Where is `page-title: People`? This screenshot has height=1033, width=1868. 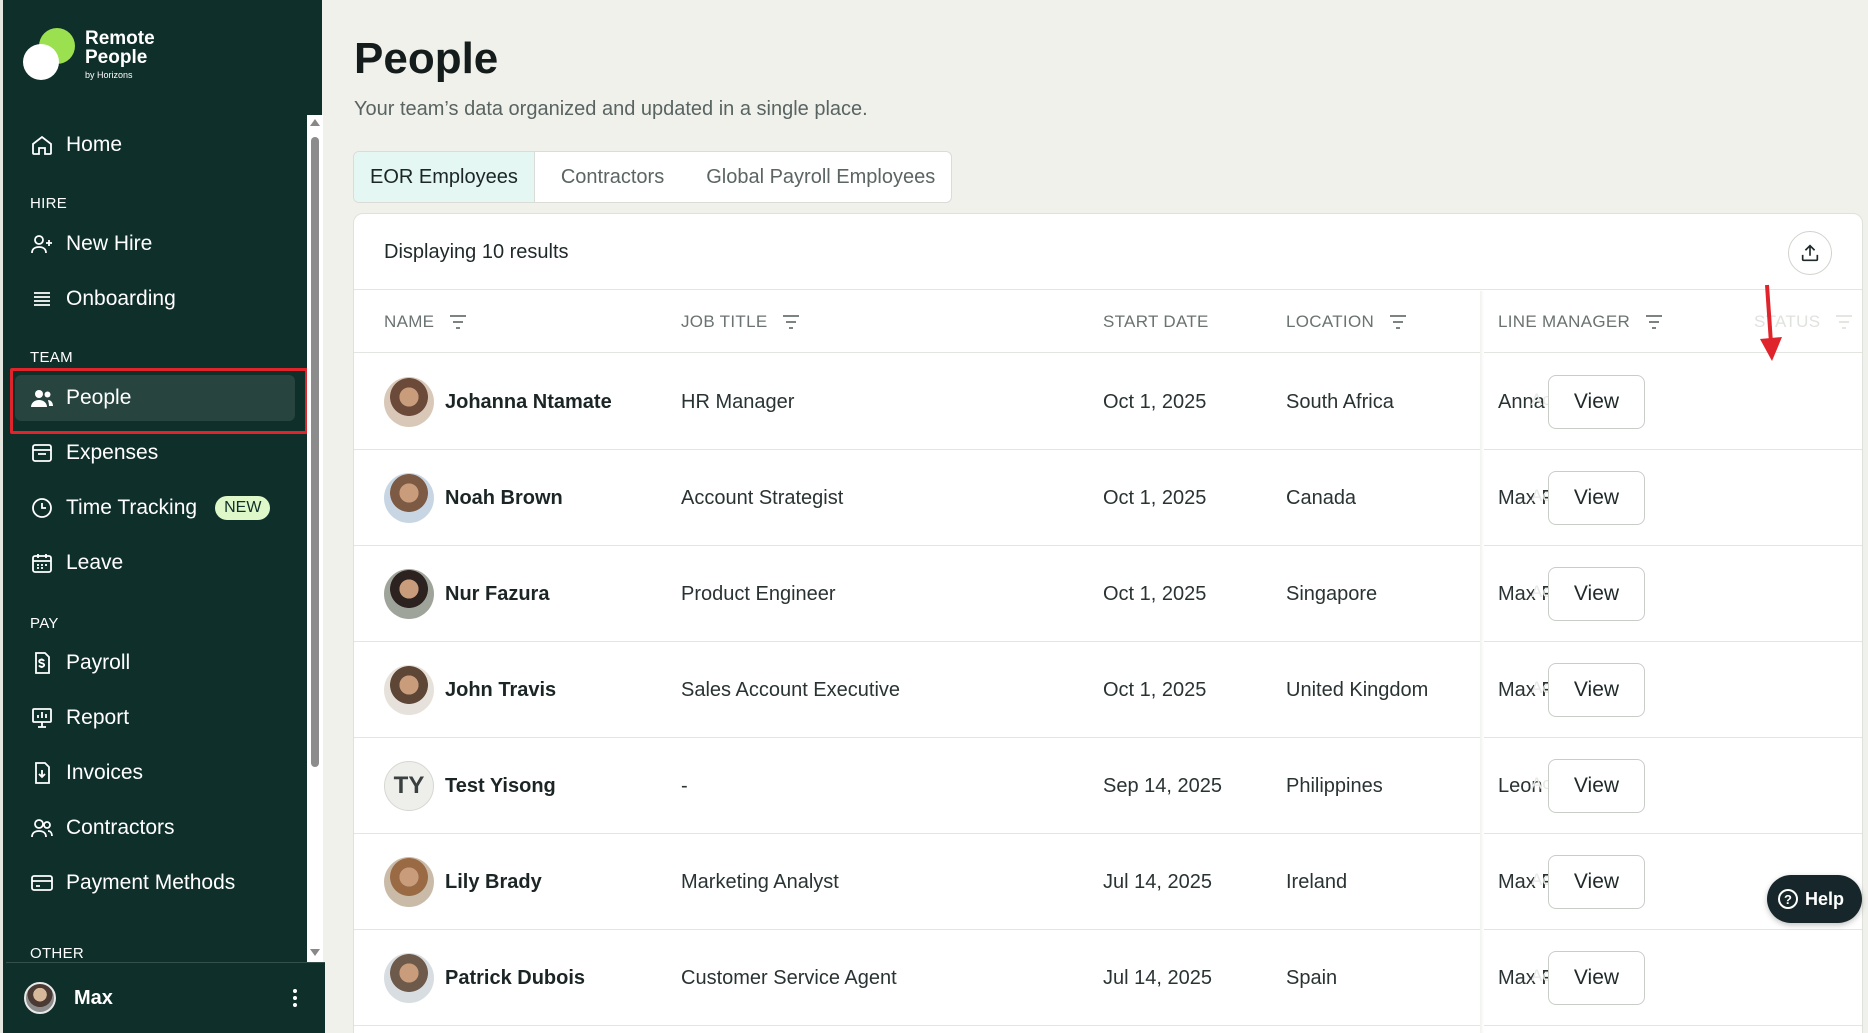
page-title: People is located at coordinates (426, 58).